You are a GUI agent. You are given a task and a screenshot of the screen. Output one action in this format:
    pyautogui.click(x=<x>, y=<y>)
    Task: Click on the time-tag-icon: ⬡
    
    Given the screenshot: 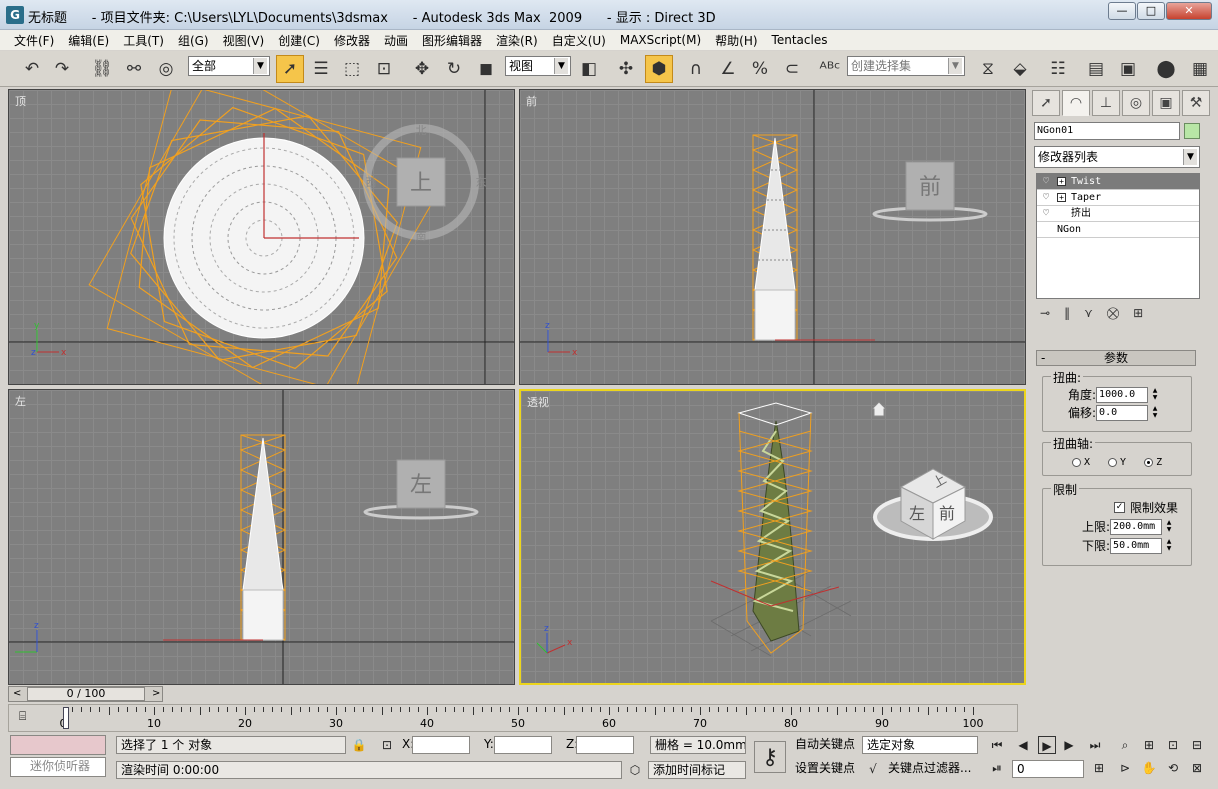 What is the action you would take?
    pyautogui.click(x=635, y=770)
    